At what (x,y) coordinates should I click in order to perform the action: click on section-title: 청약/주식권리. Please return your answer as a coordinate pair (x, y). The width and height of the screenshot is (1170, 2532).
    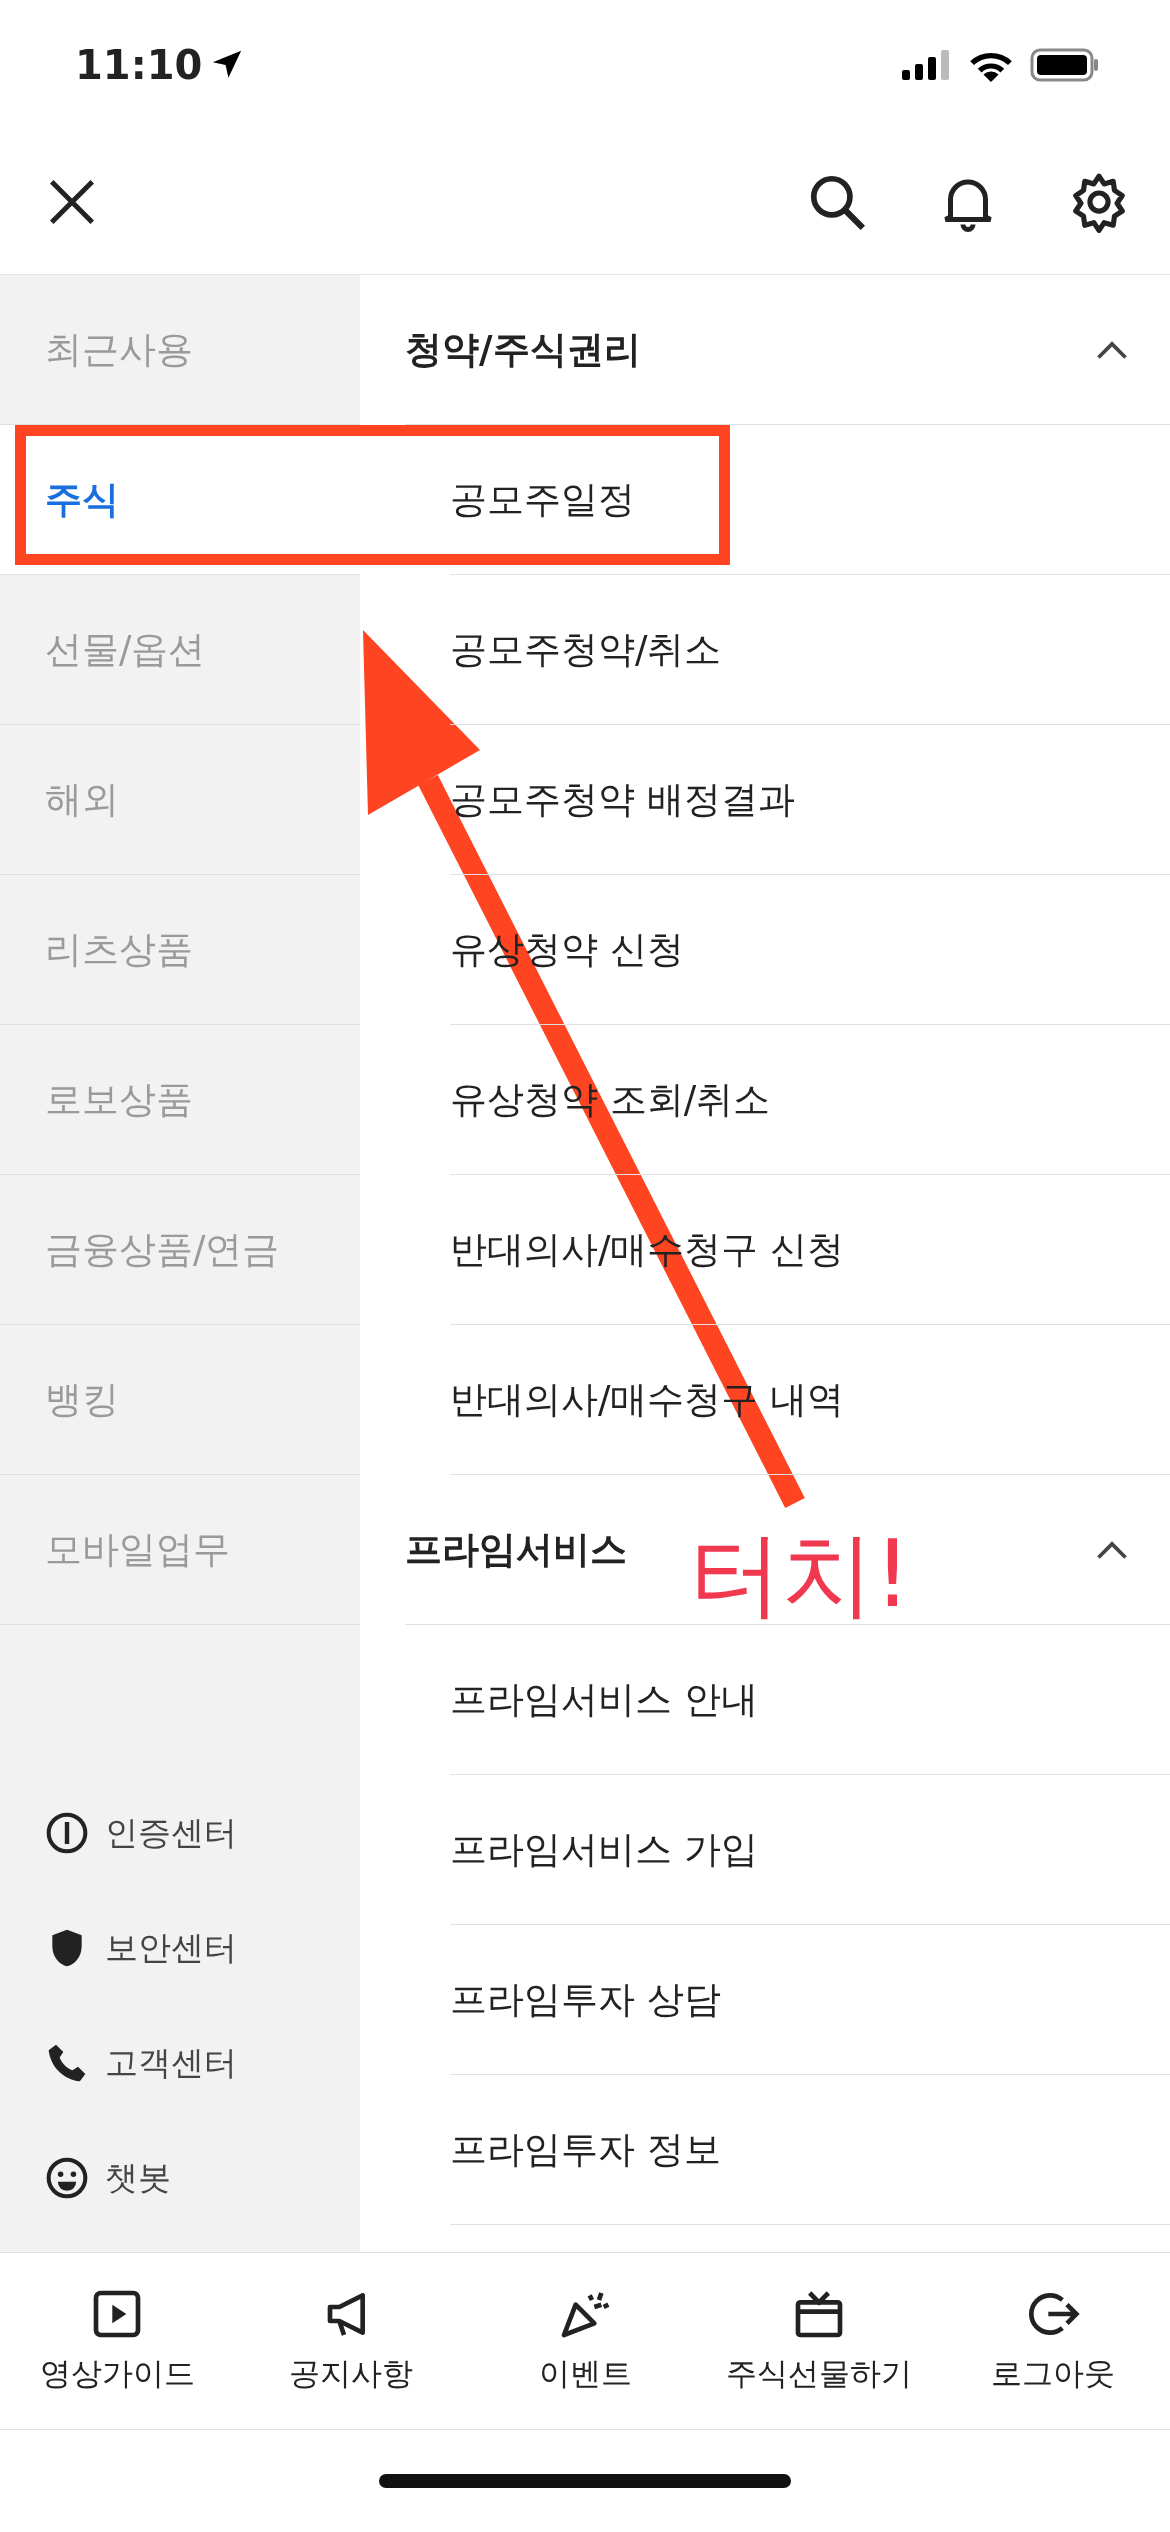
    Looking at the image, I should click on (523, 349).